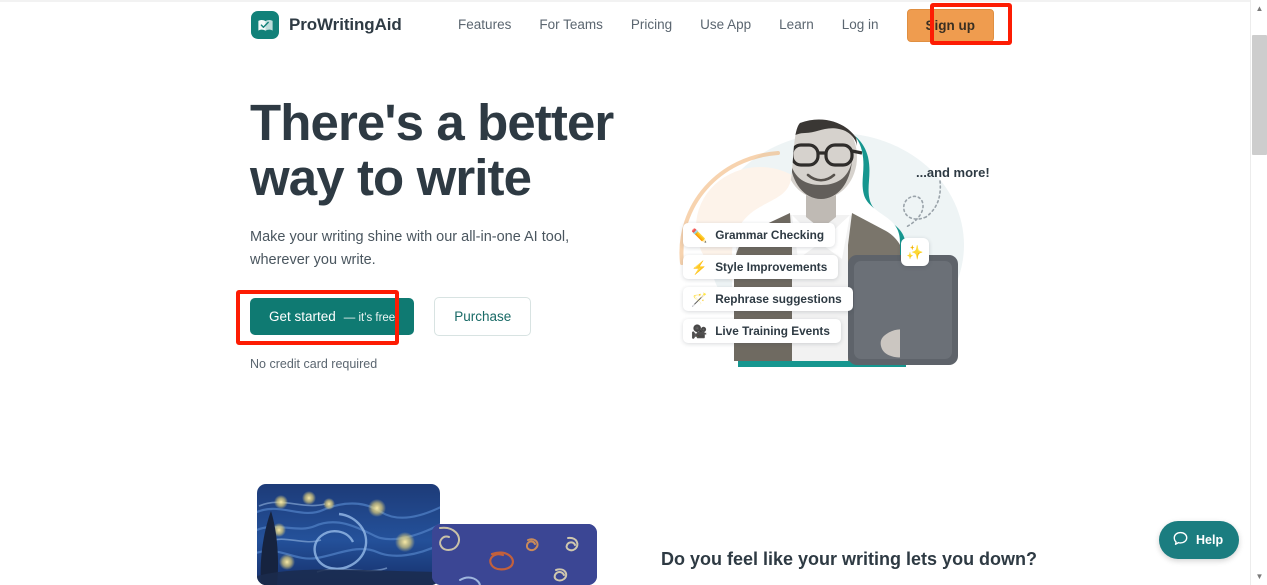 Image resolution: width=1267 pixels, height=585 pixels. I want to click on page-title: There's a better way to write, so click(450, 150).